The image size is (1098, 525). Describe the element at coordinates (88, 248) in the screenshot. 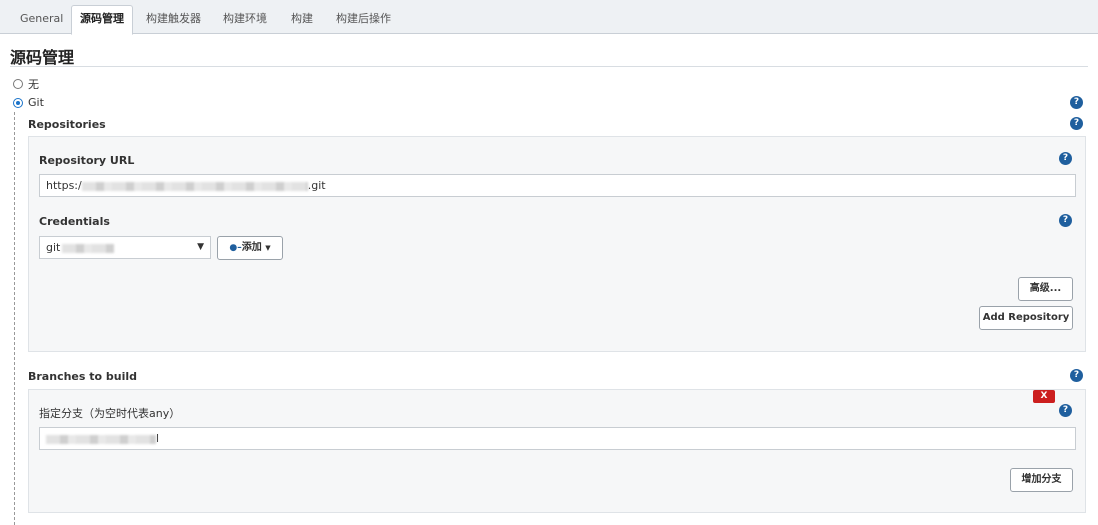

I see `redacted-credential` at that location.